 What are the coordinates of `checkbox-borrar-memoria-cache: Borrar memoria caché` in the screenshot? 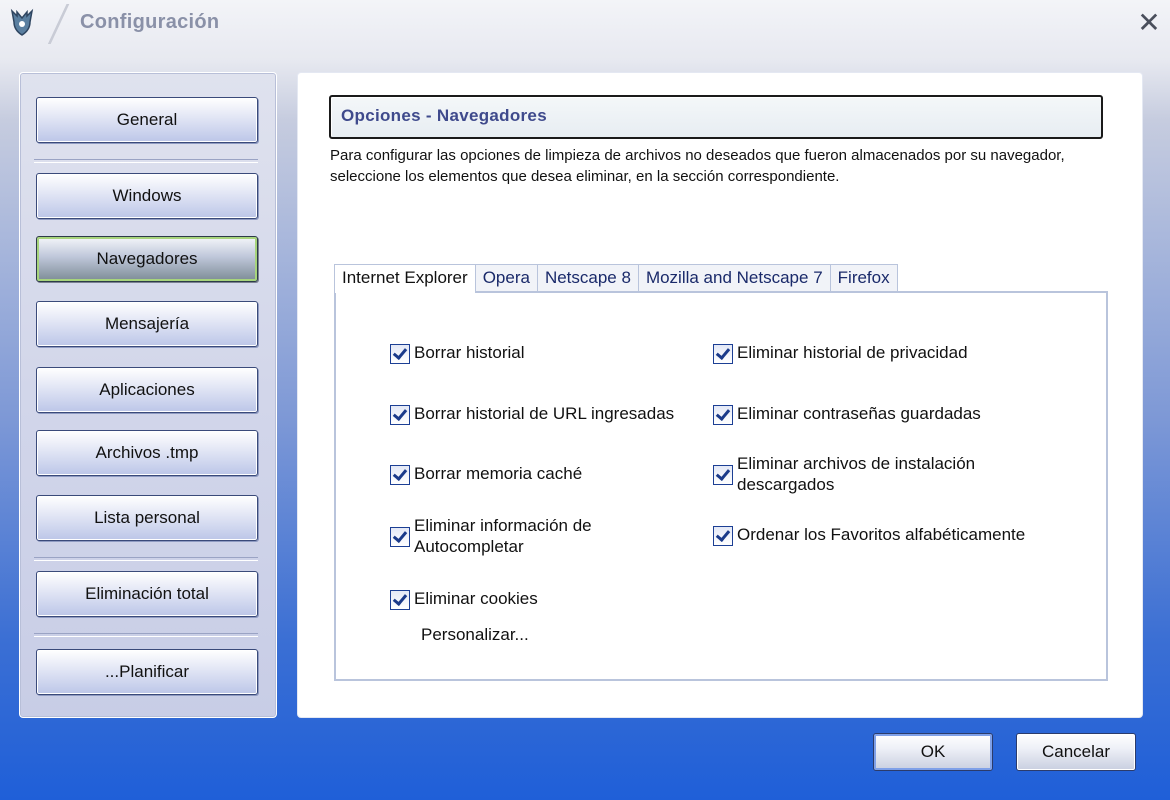 It's located at (540, 474).